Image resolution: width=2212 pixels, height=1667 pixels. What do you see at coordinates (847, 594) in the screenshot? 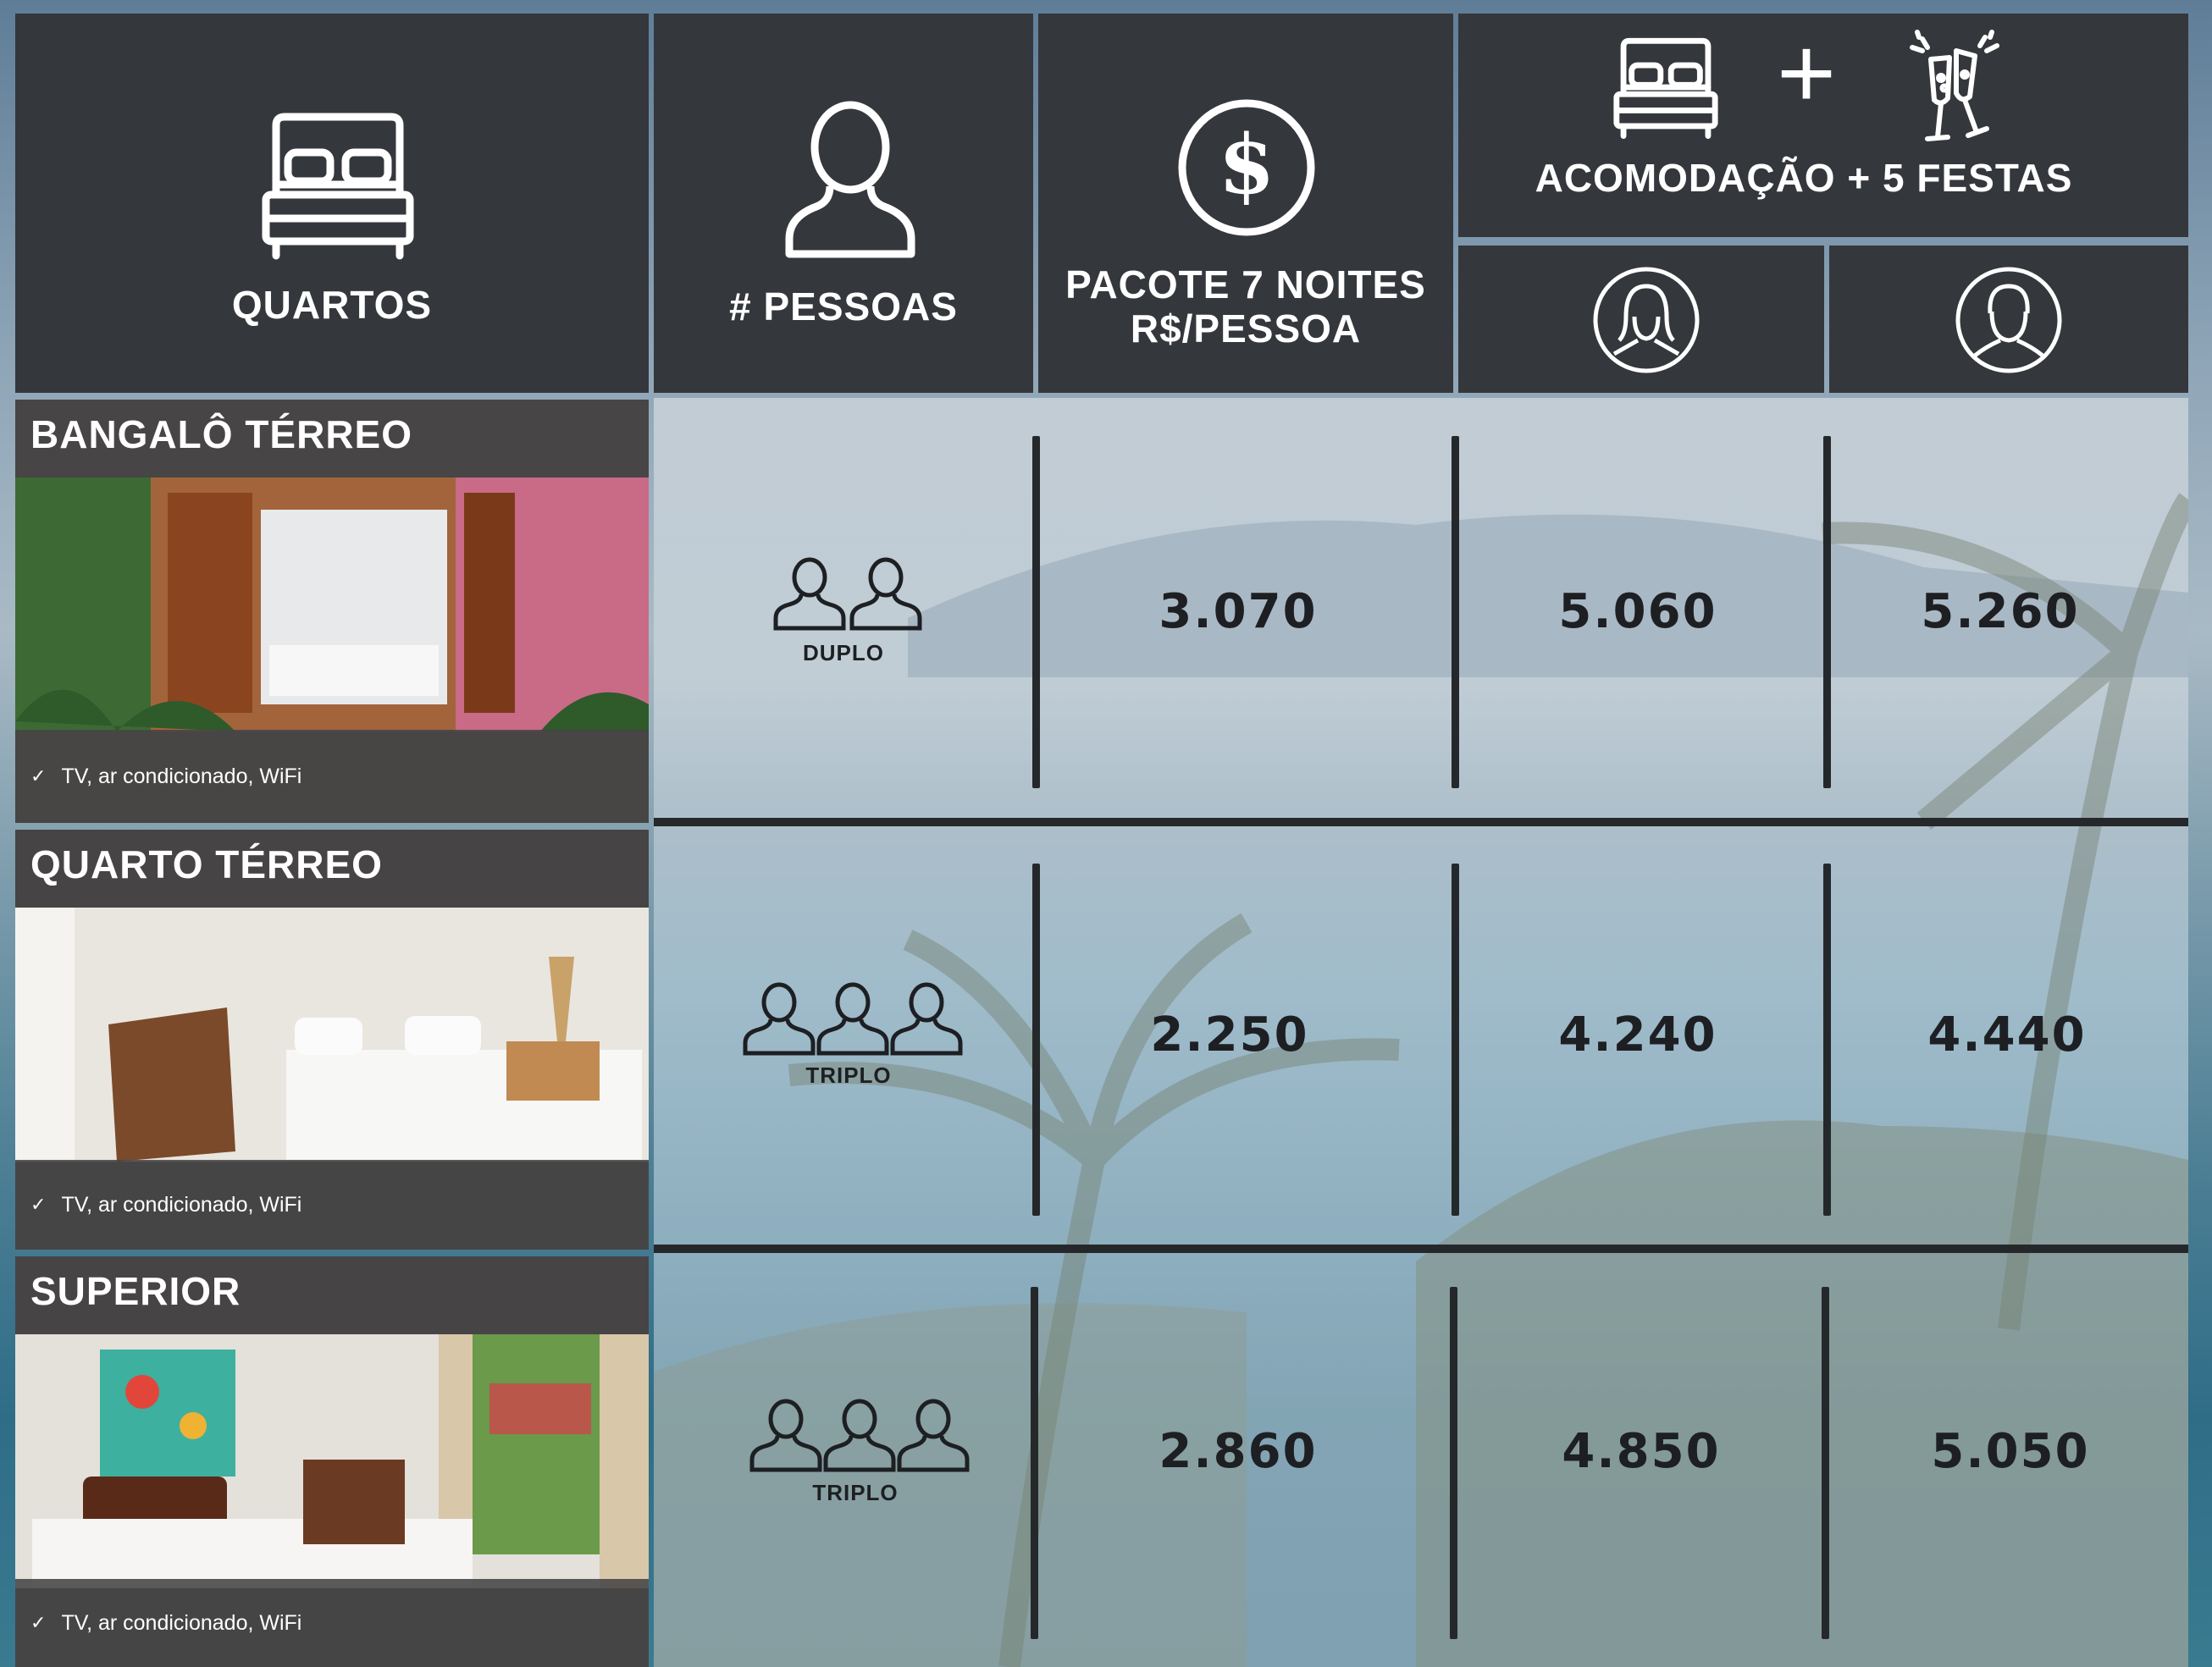
I see `two-people-icon` at bounding box center [847, 594].